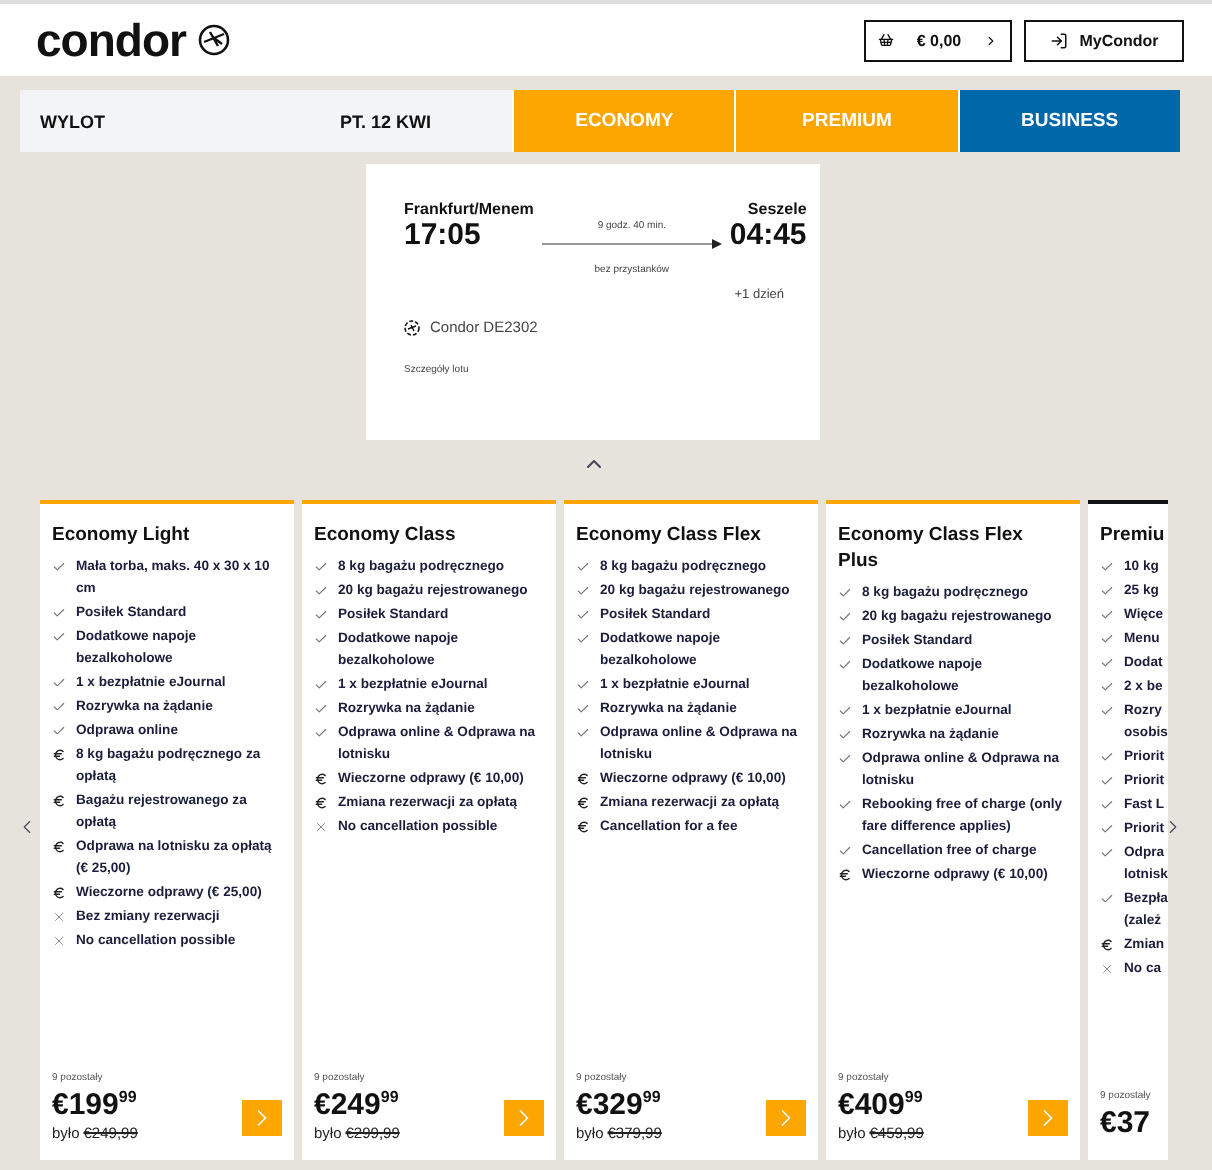 This screenshot has width=1212, height=1170. I want to click on fare-price: €249$^{99}$, so click(356, 1105).